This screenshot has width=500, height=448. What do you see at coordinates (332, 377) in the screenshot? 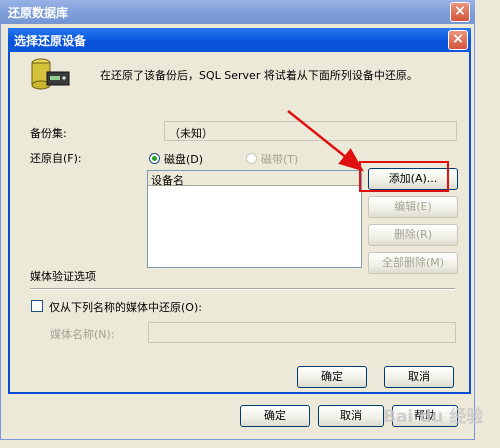
I see `dialog-ok-button: 确定` at bounding box center [332, 377].